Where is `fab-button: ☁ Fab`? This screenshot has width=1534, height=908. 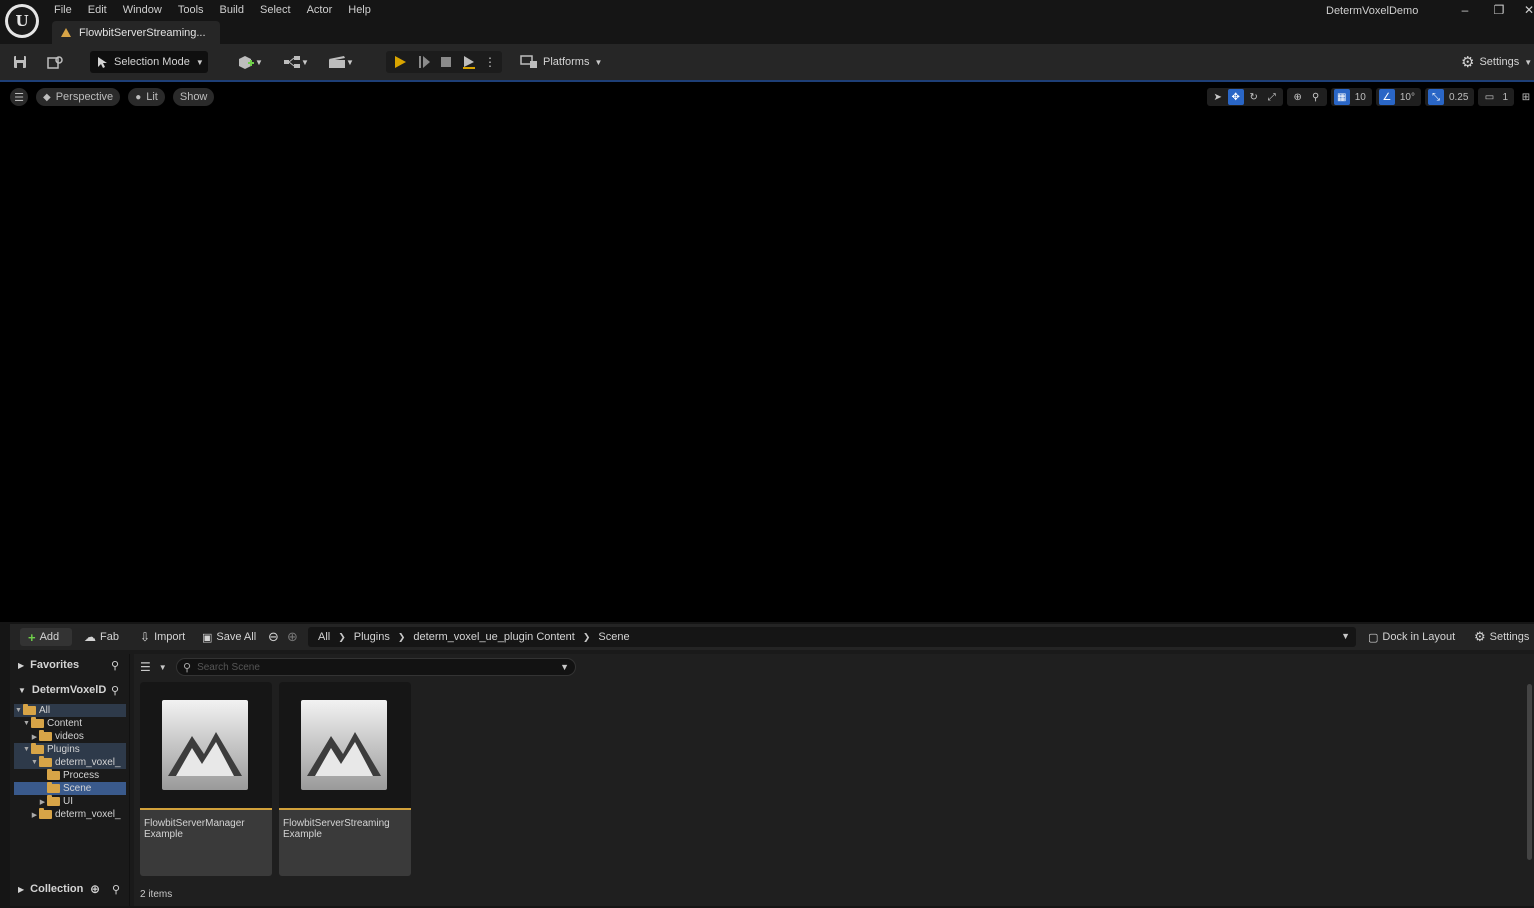
fab-button: ☁ Fab is located at coordinates (101, 637).